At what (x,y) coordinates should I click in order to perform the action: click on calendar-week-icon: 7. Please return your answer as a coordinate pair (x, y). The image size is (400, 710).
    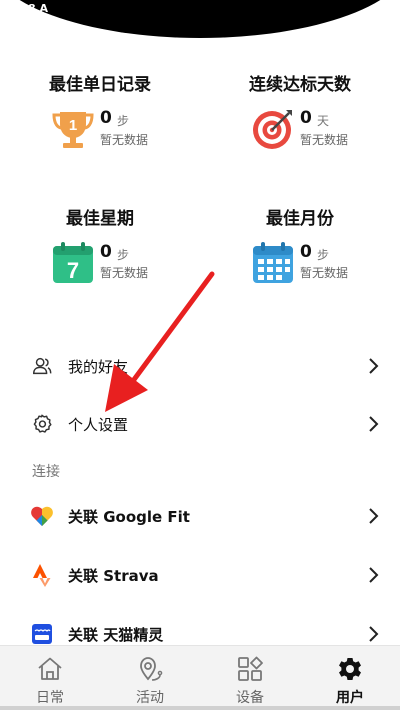
    Looking at the image, I should click on (73, 262).